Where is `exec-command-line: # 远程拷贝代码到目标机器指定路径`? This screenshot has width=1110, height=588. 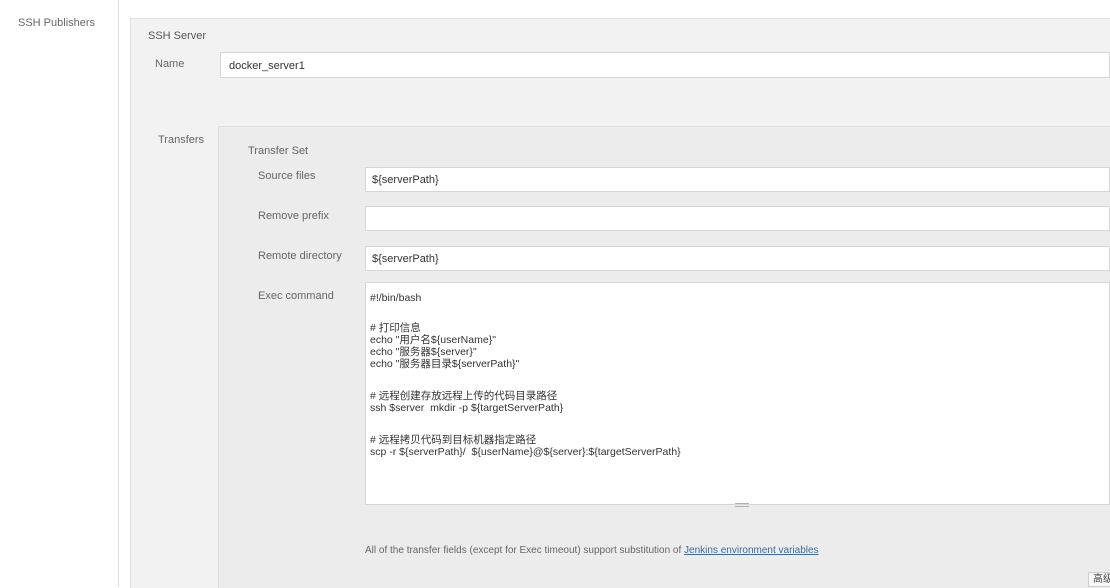
exec-command-line: # 远程拷贝代码到目标机器指定路径 is located at coordinates (453, 440).